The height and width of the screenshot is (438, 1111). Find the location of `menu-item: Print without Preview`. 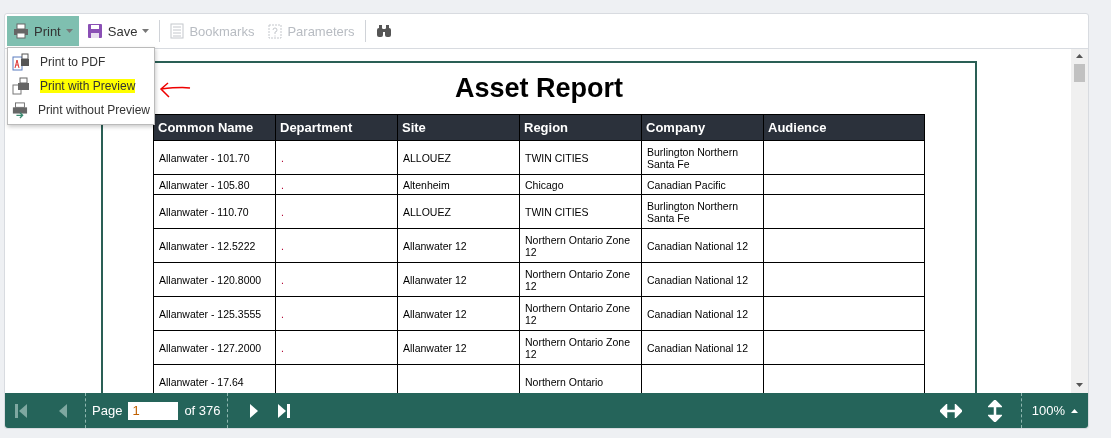

menu-item: Print without Preview is located at coordinates (81, 110).